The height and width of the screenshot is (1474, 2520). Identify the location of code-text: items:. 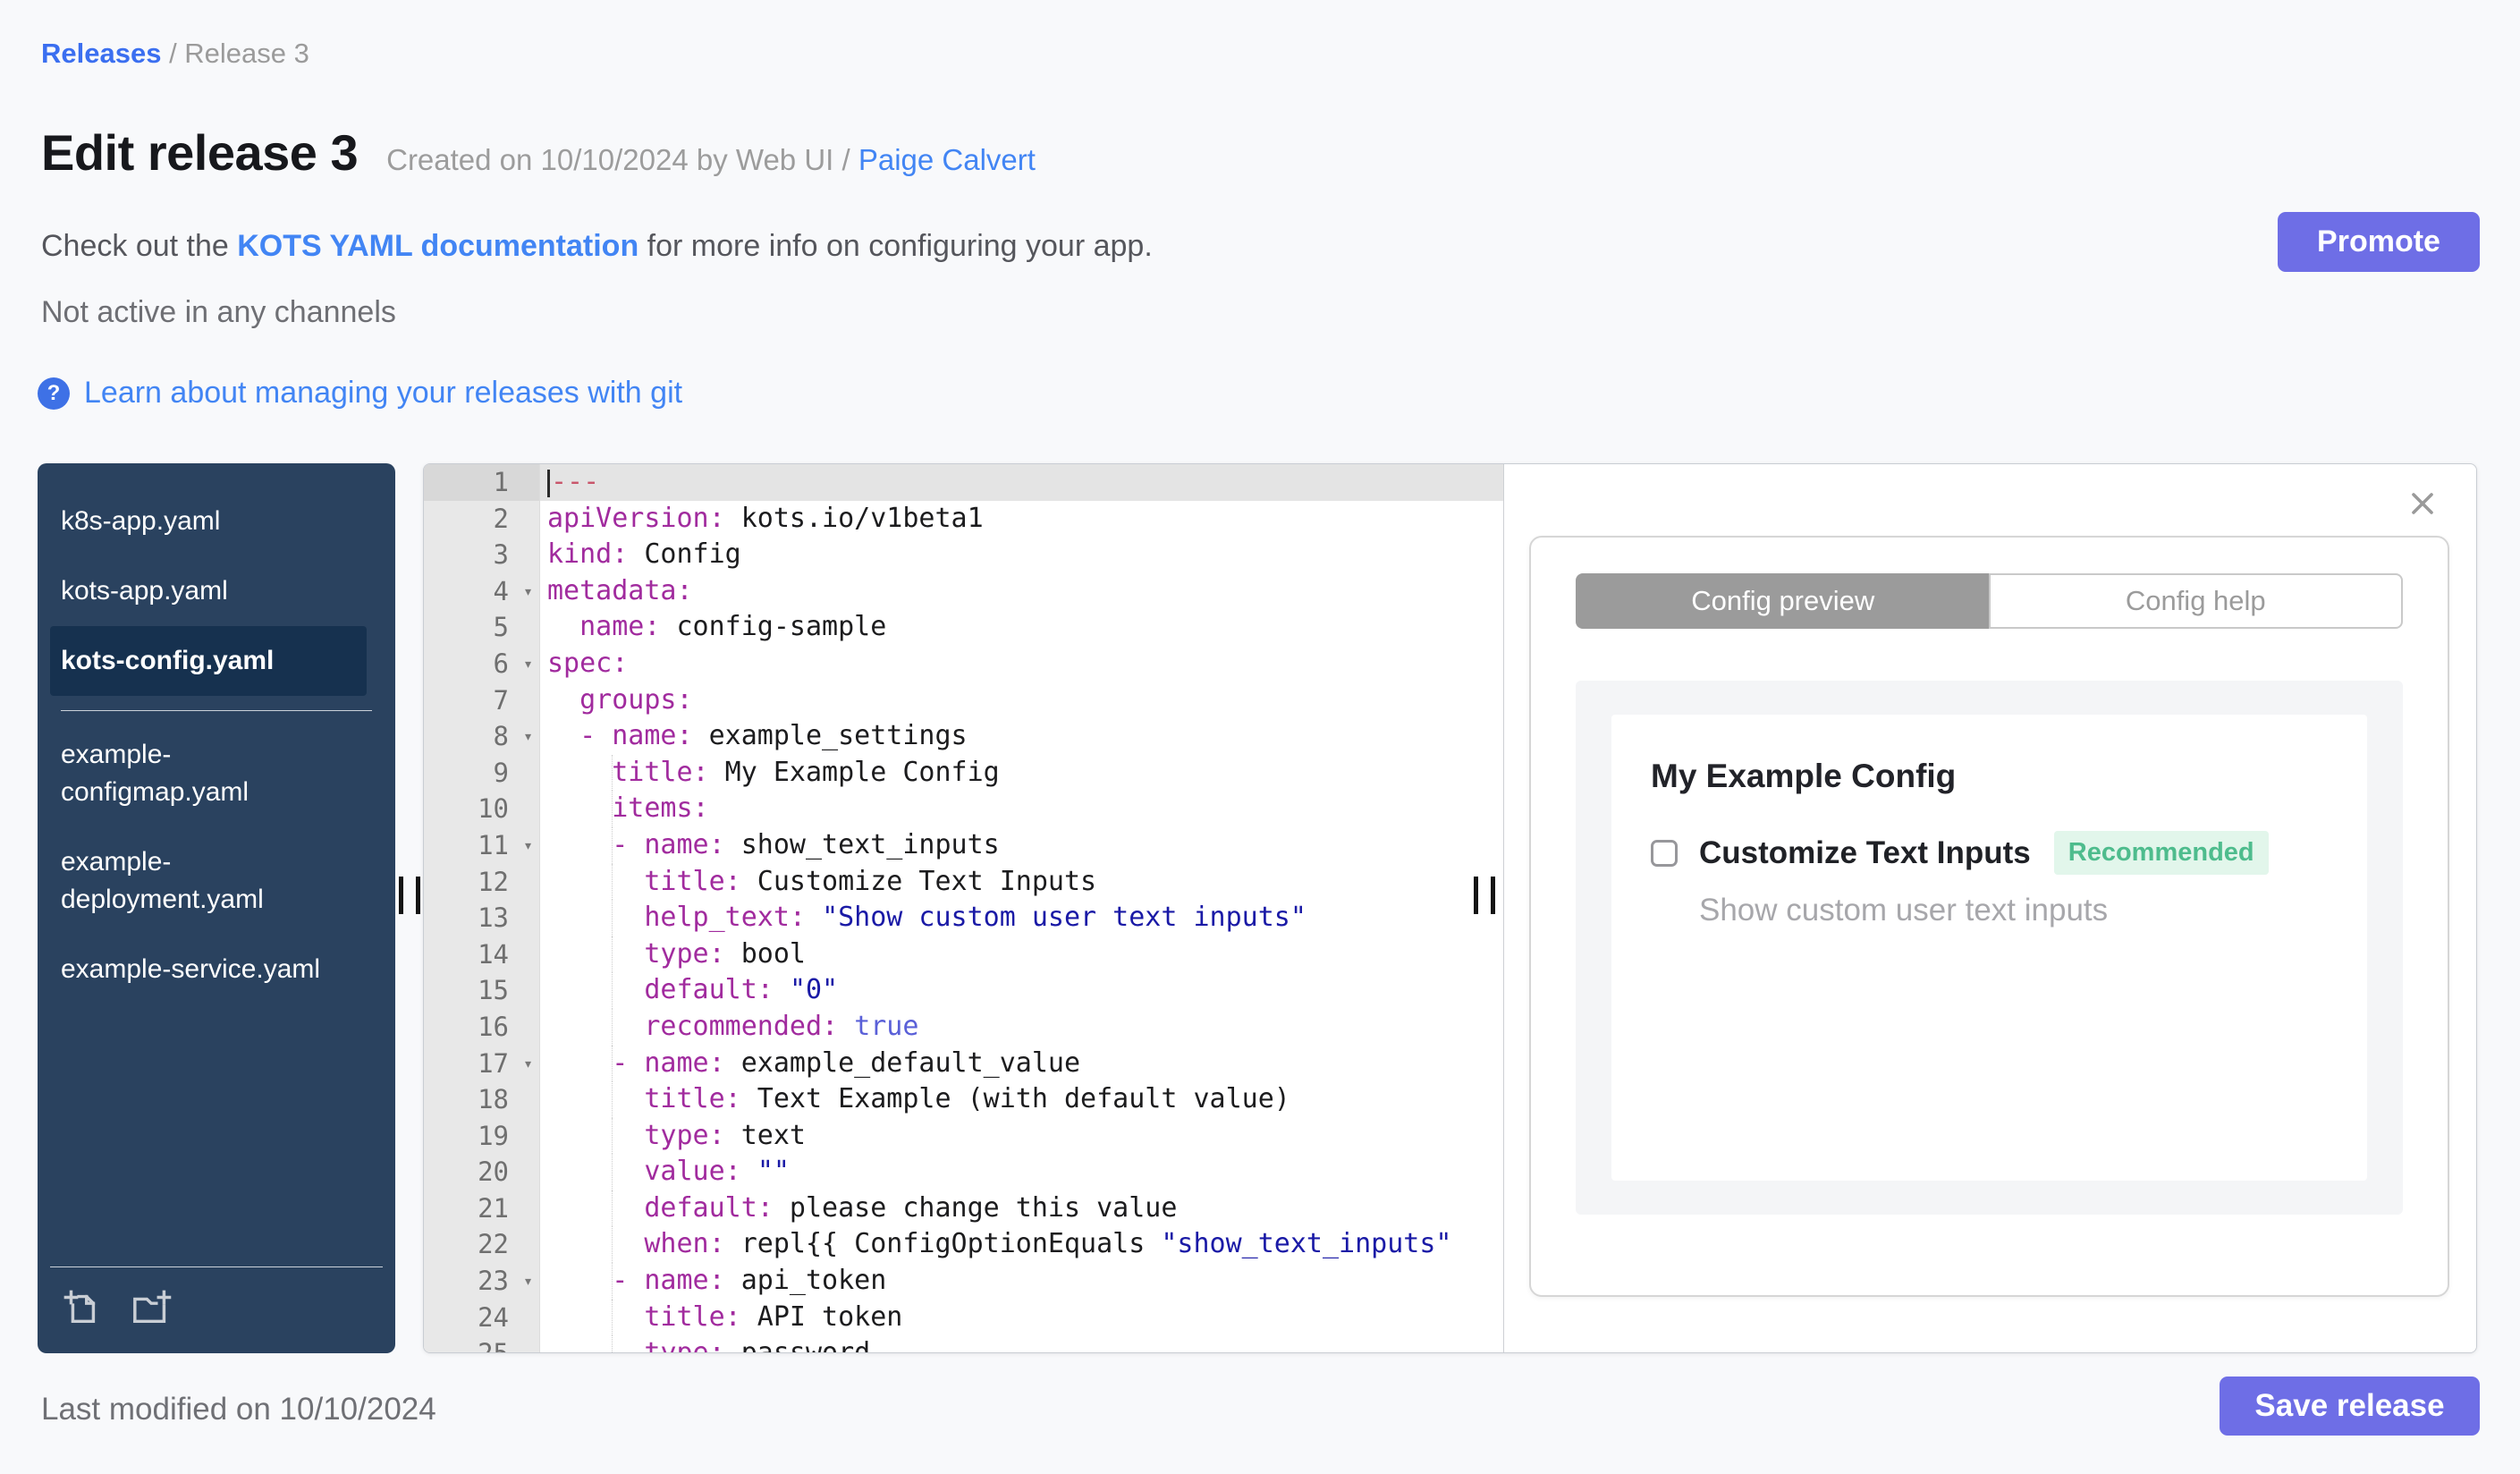
(1021, 809).